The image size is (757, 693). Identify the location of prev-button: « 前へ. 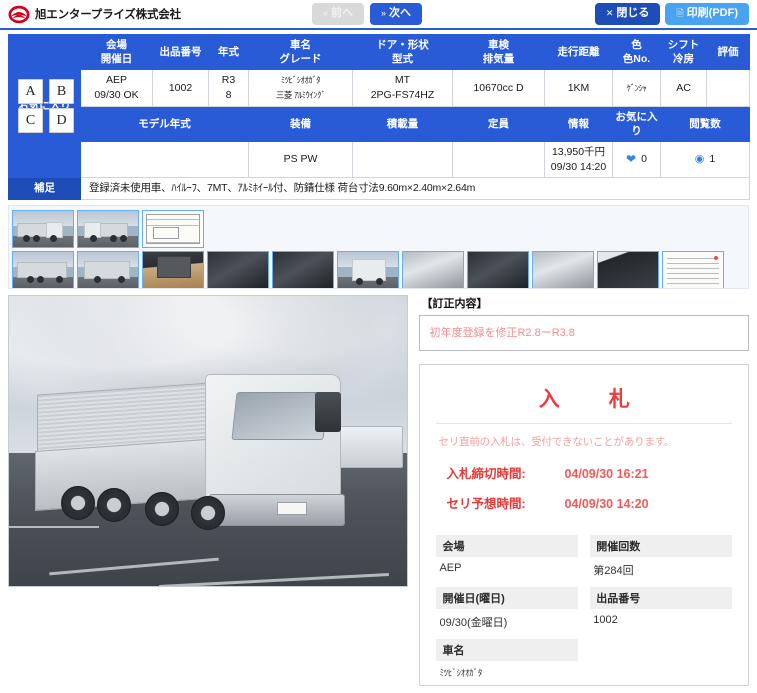
(338, 14).